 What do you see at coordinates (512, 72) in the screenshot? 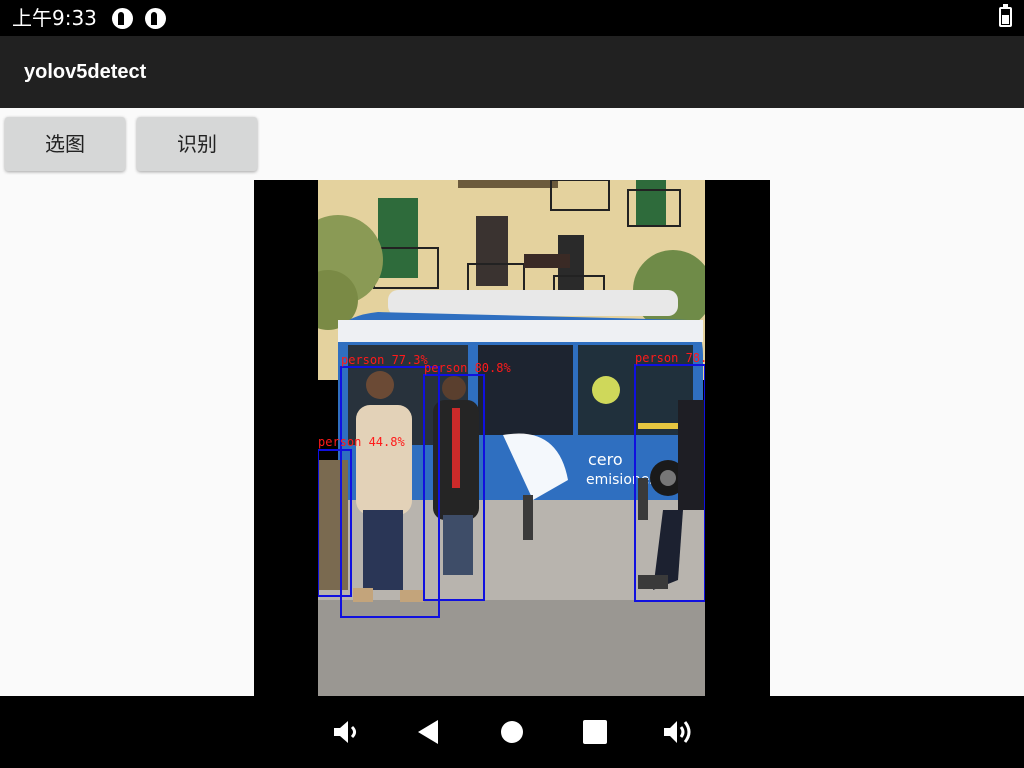
I see `app-bar: yolov5detect` at bounding box center [512, 72].